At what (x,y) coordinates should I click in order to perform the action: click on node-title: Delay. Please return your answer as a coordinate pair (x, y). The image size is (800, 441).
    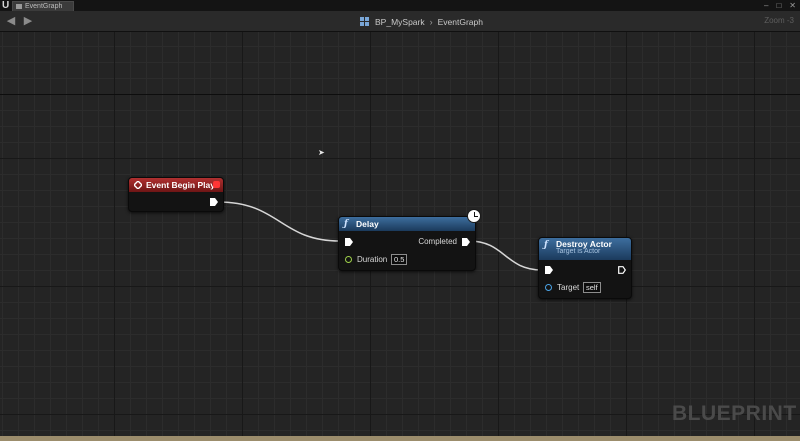
    Looking at the image, I should click on (367, 224).